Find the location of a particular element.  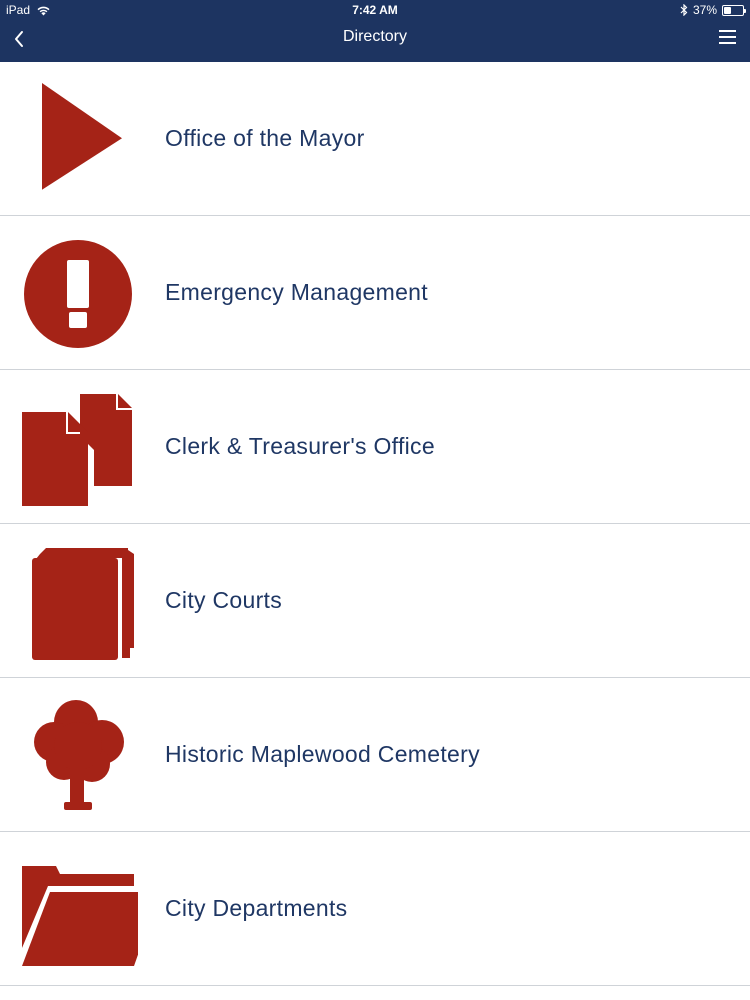

directory-item-label: Historic Maplewood Cemetery is located at coordinates (322, 754).